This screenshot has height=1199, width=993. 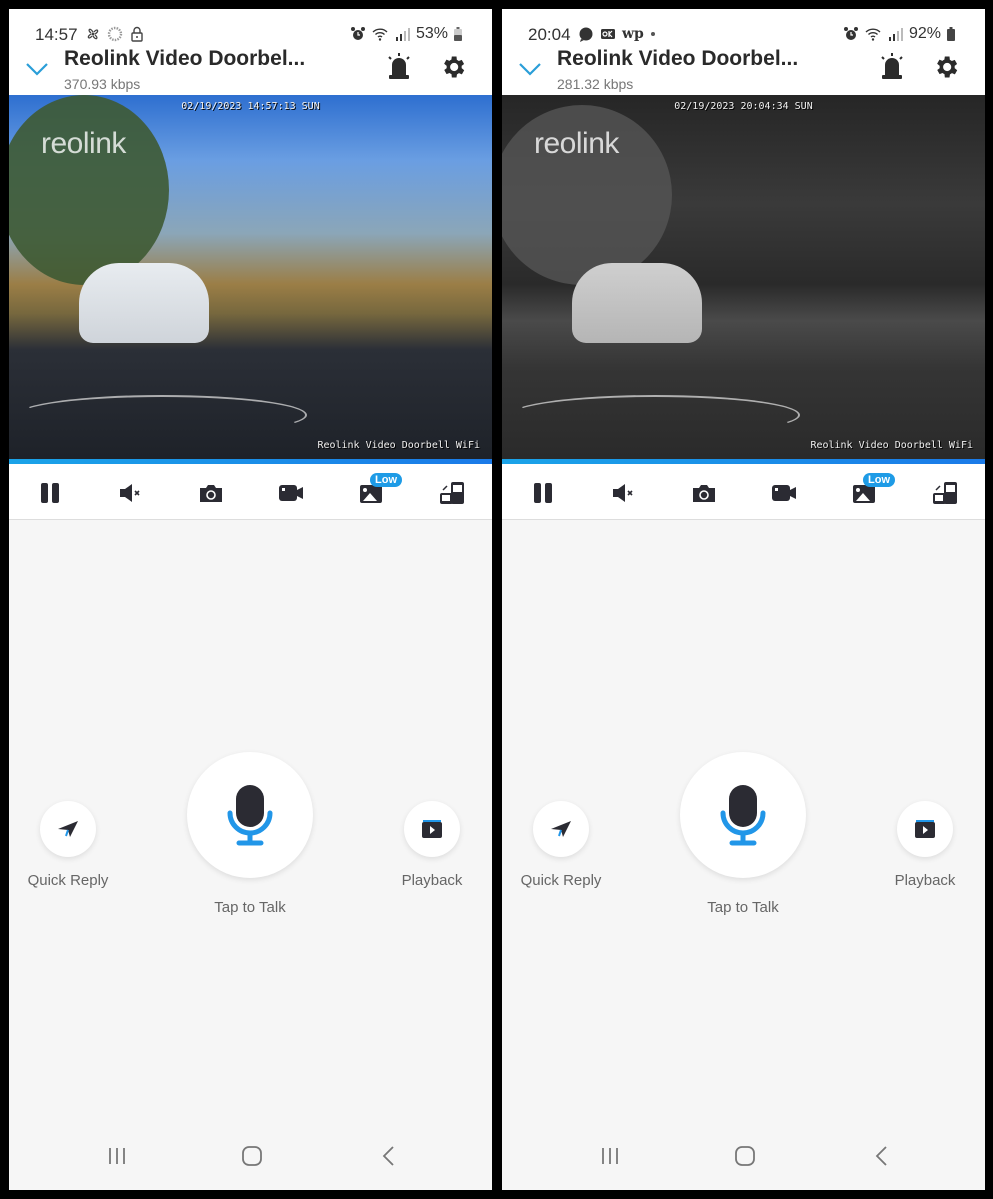 I want to click on battery-percent: 92%, so click(x=924, y=33).